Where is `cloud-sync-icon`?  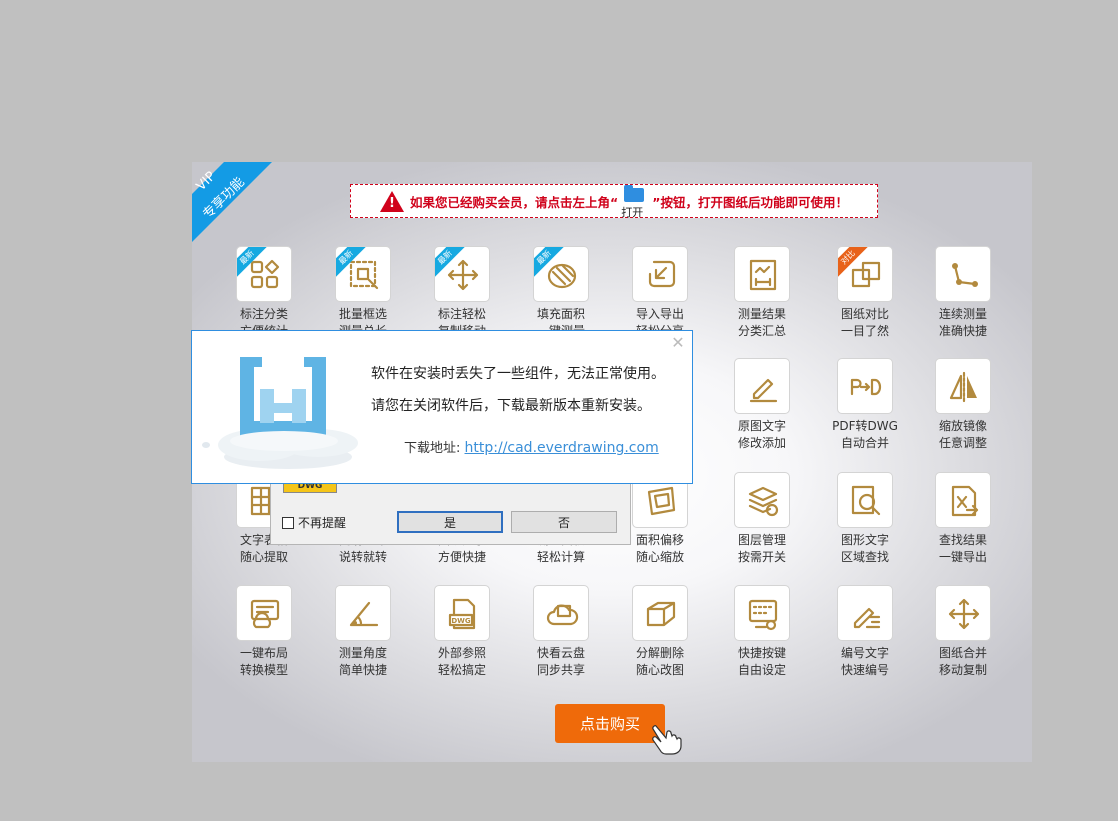
cloud-sync-icon is located at coordinates (562, 615).